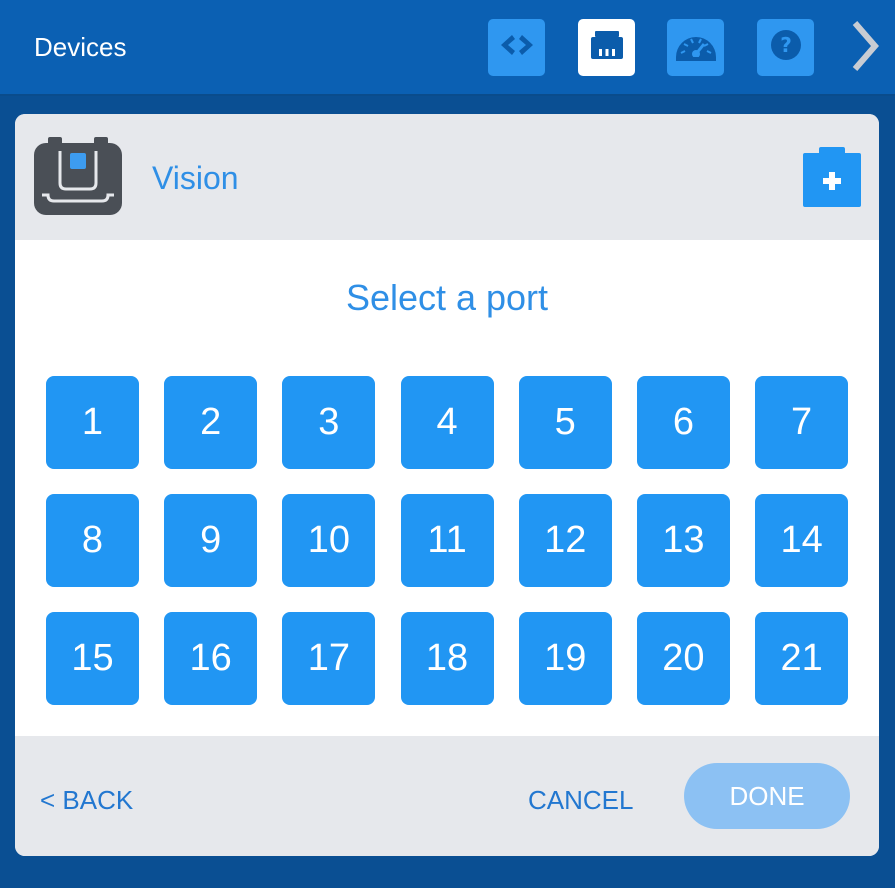 This screenshot has height=888, width=895. What do you see at coordinates (767, 796) in the screenshot?
I see `done-button: DONE` at bounding box center [767, 796].